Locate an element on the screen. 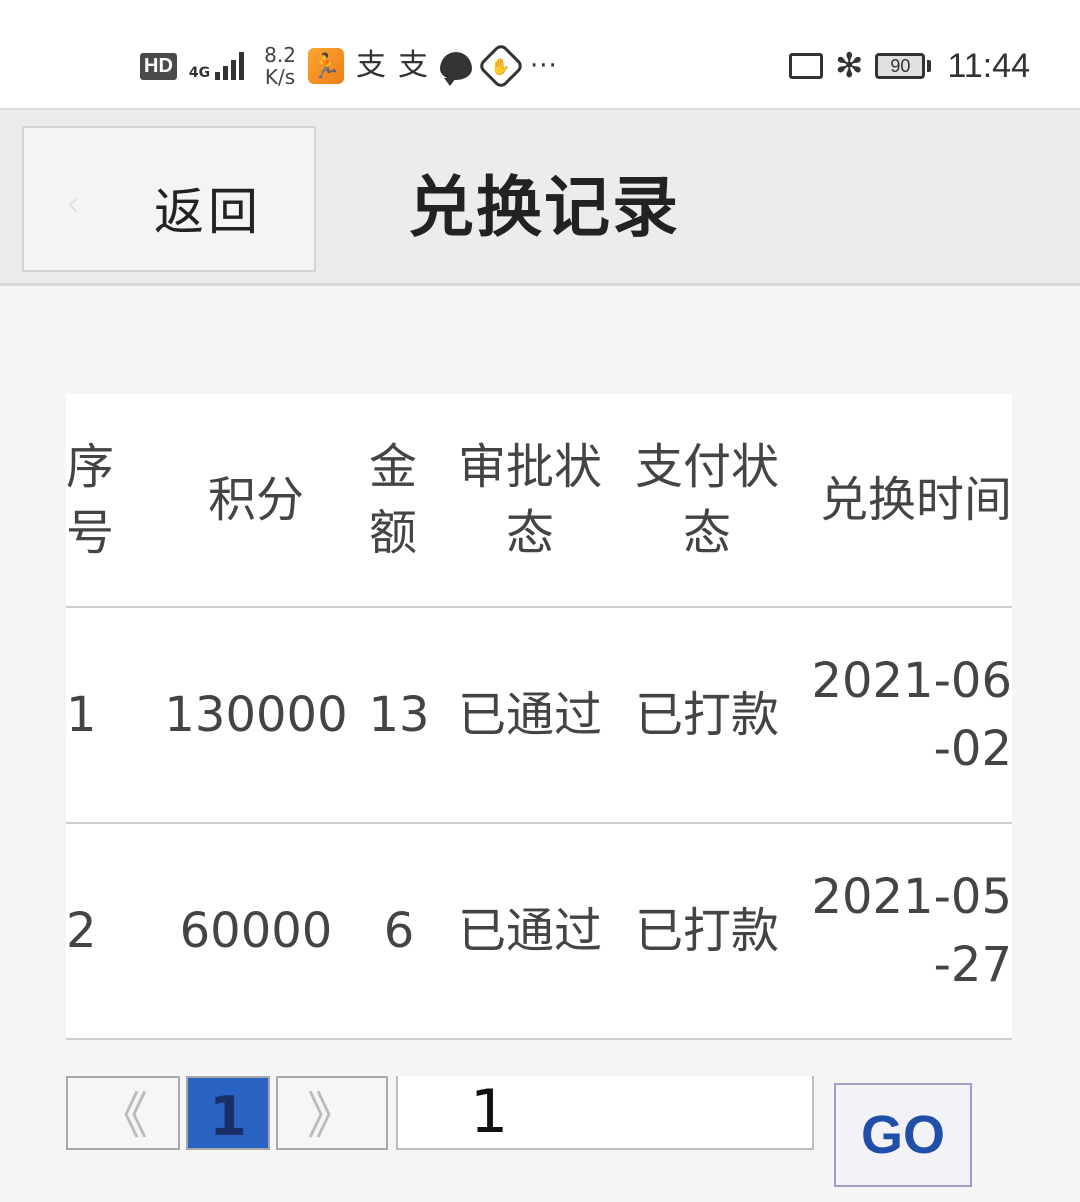  cell-seq: 2 is located at coordinates (111, 931).